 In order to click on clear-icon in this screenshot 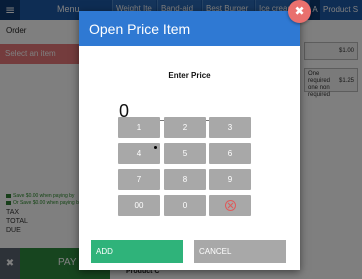, I will do `click(230, 205)`.